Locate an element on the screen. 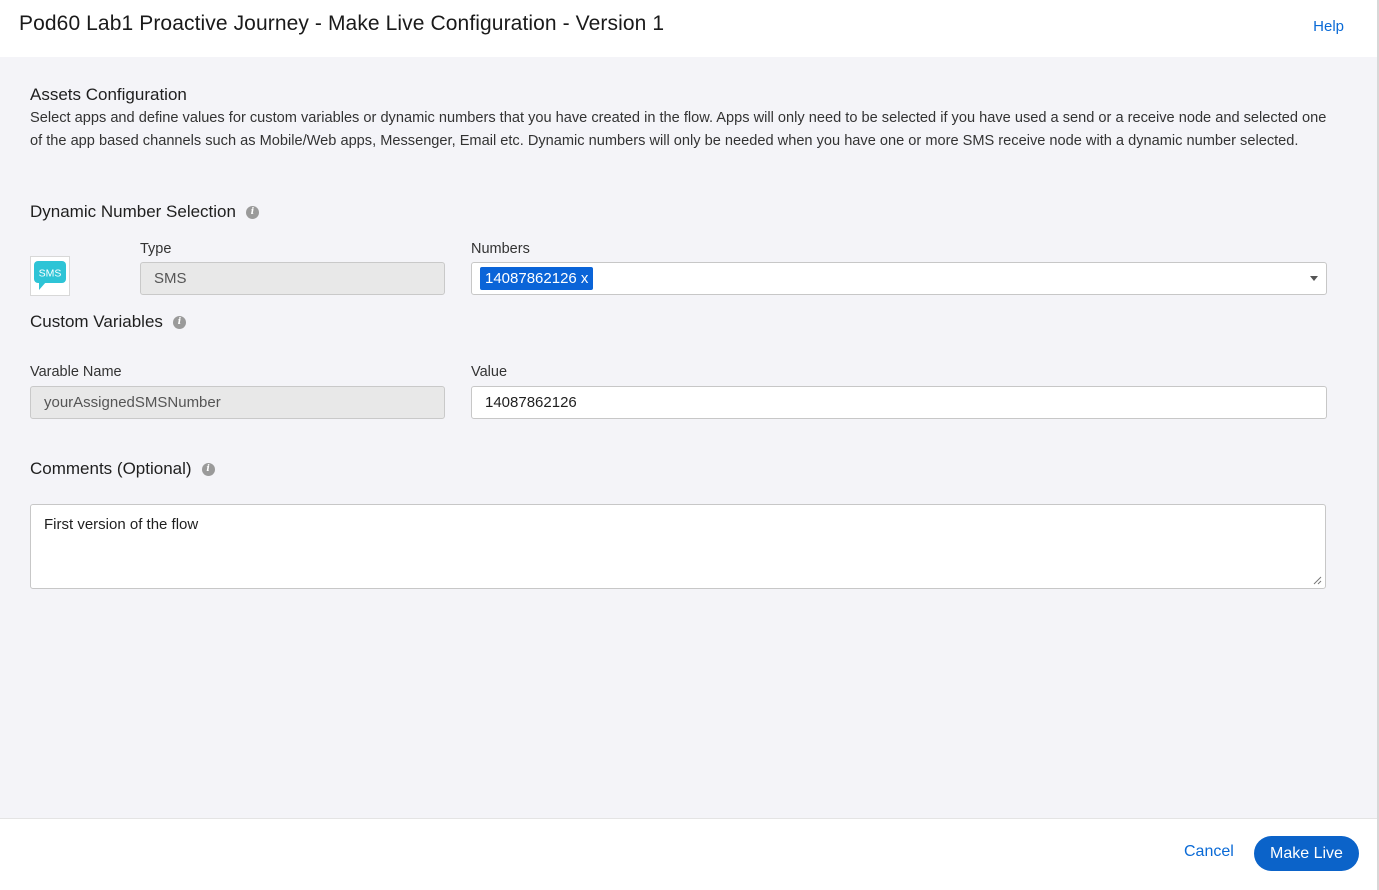 This screenshot has width=1379, height=890. numbers-select: 14087862126 x is located at coordinates (899, 278).